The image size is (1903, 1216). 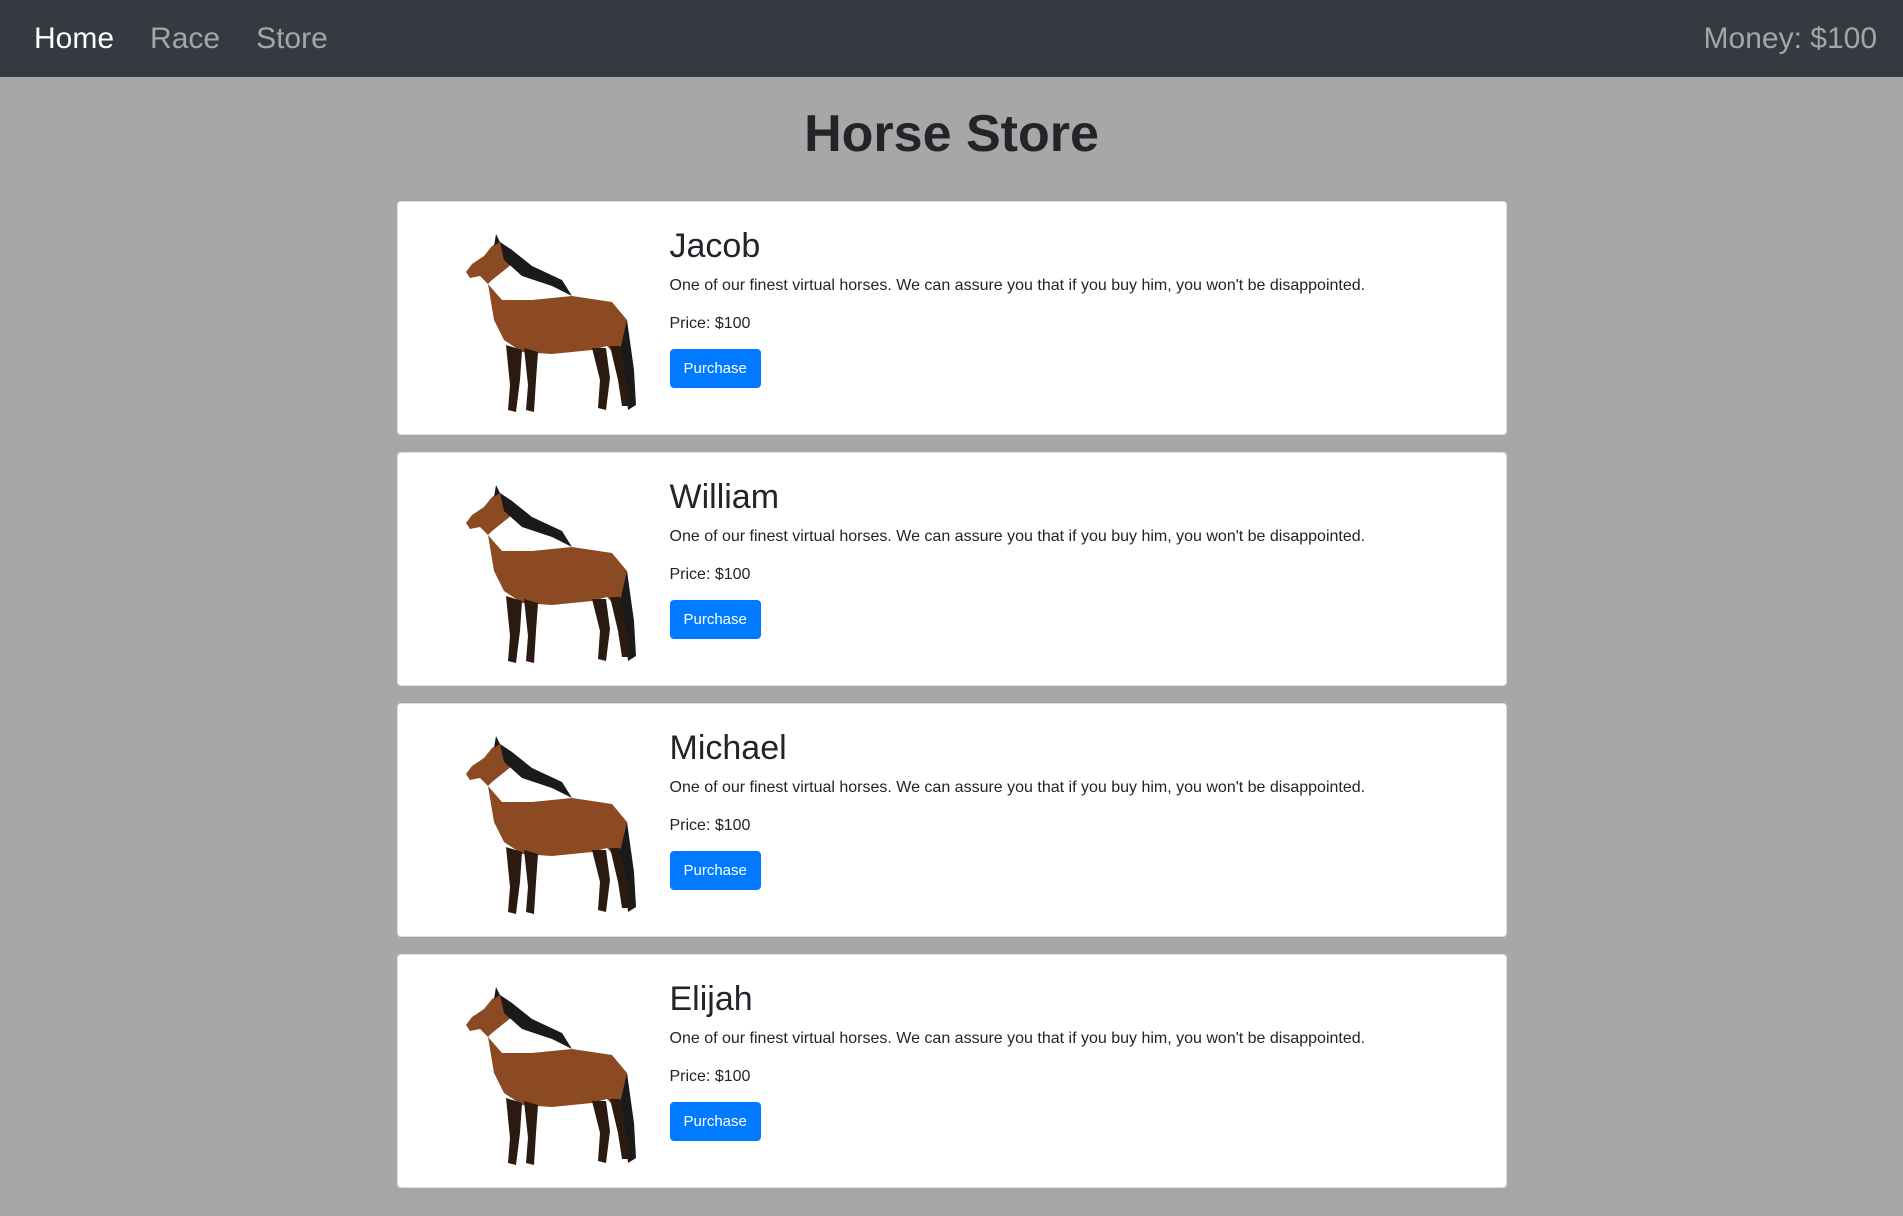 What do you see at coordinates (724, 497) in the screenshot?
I see `horse-name: William` at bounding box center [724, 497].